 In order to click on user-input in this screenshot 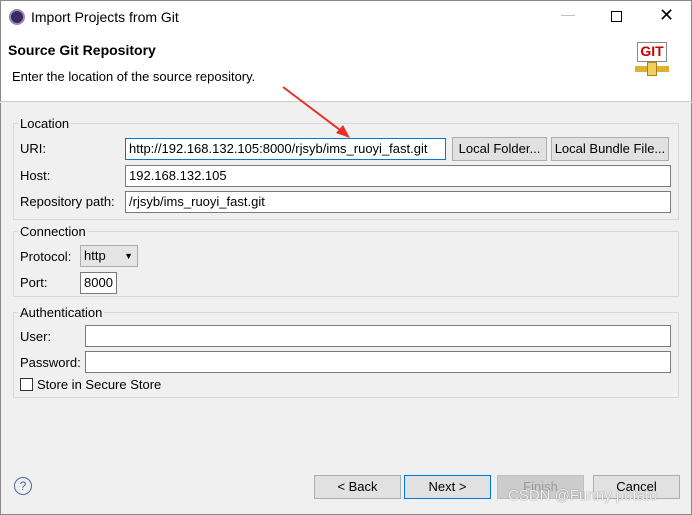, I will do `click(378, 336)`.